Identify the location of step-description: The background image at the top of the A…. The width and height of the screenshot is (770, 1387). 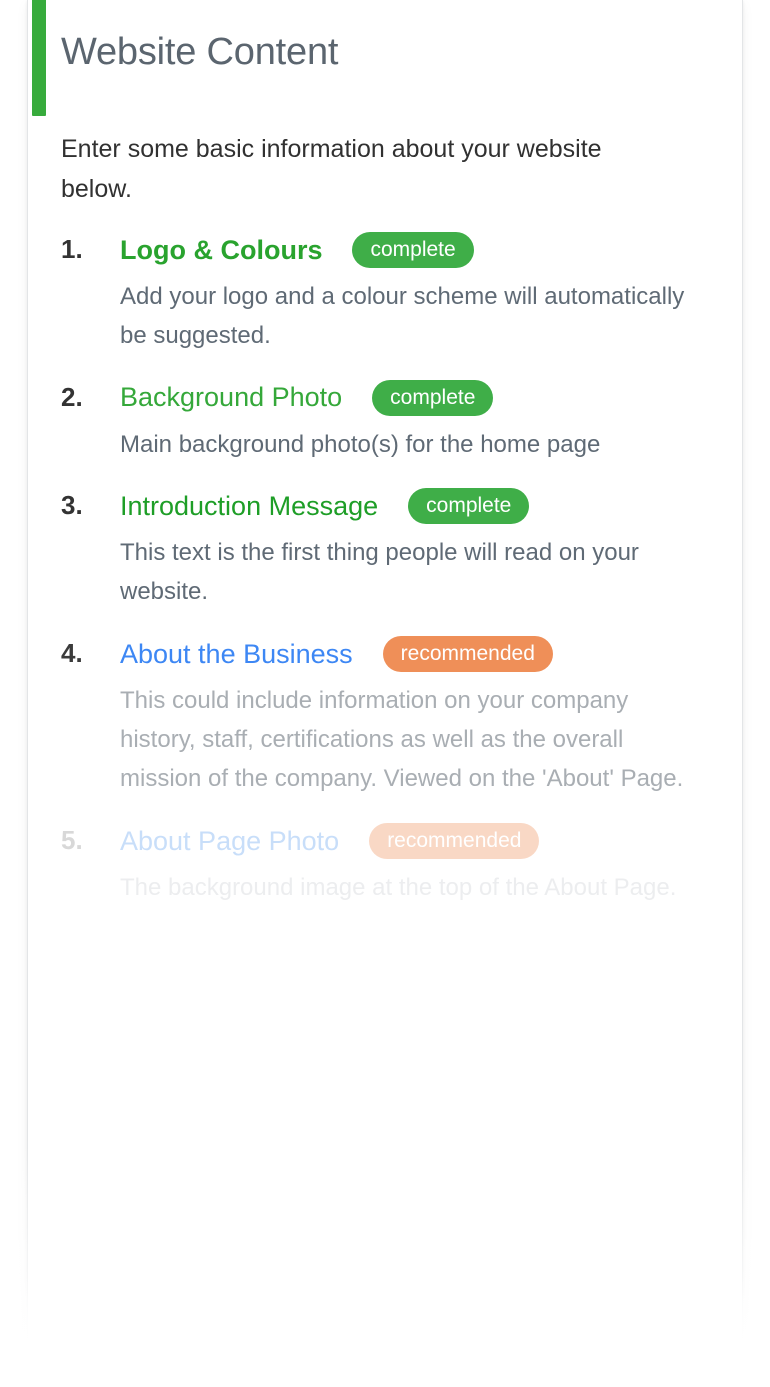
(398, 887).